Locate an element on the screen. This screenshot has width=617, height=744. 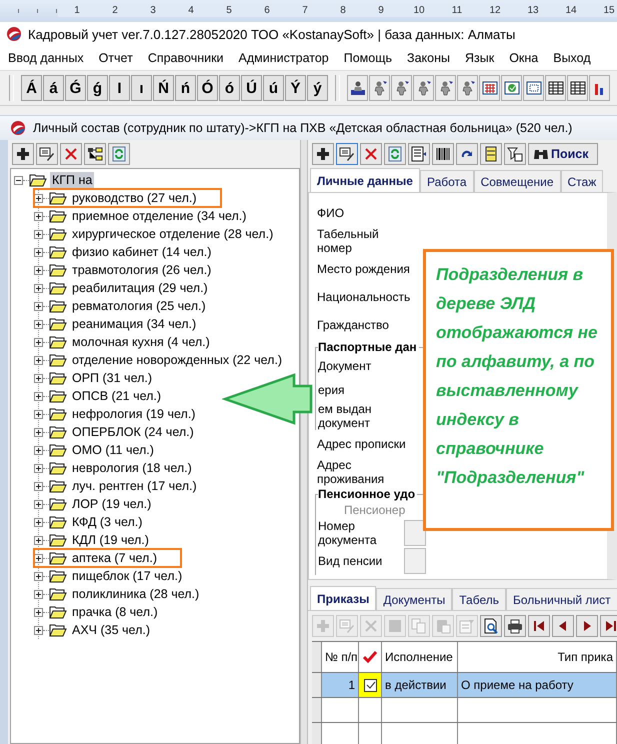
tab: Работа is located at coordinates (447, 181).